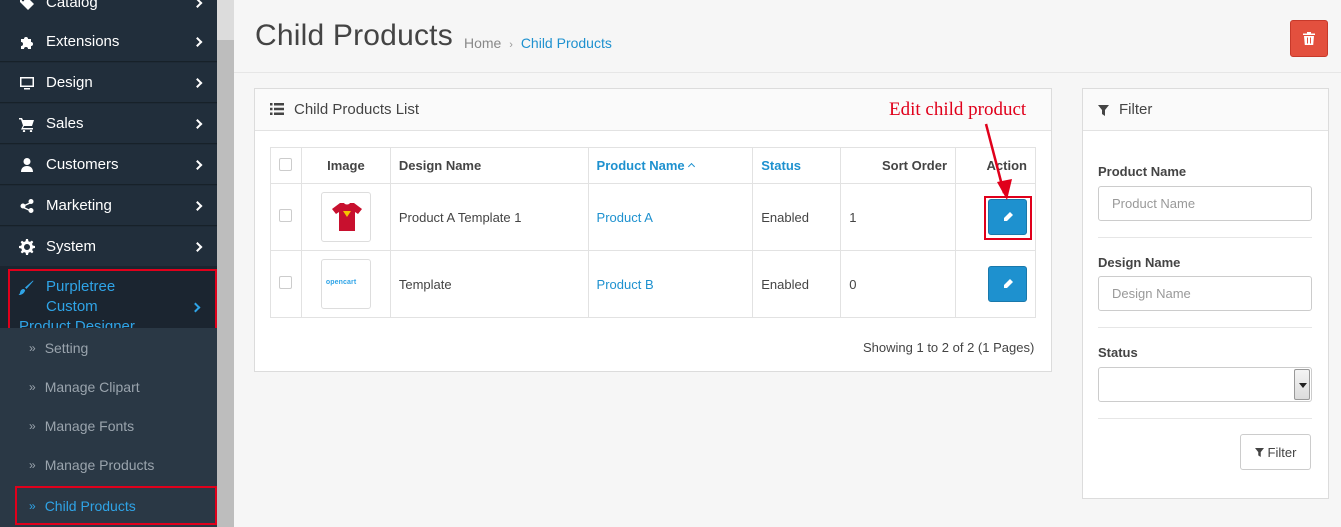 This screenshot has width=1341, height=527. I want to click on col-design-name: Design Name, so click(489, 165).